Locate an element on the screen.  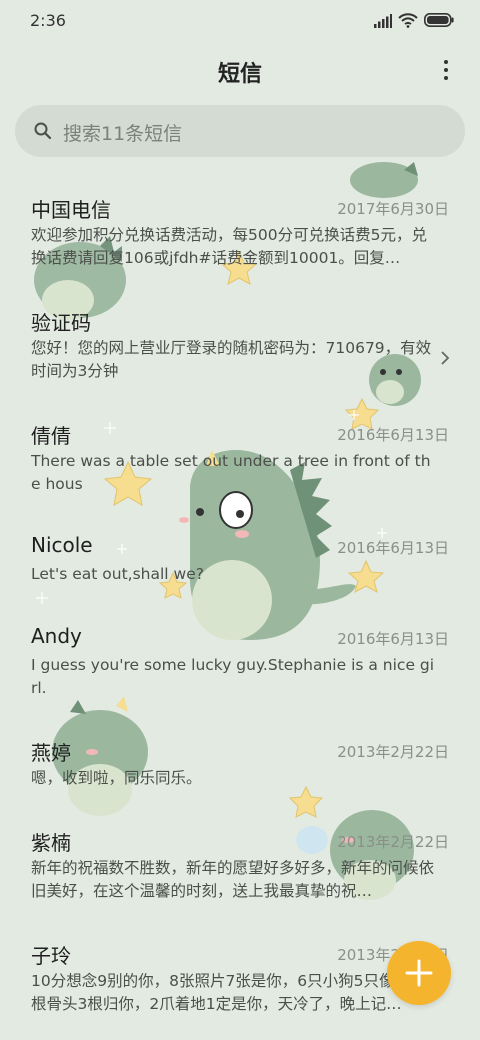
message-preview: 您好！您的网上营业厅登录的随机密码为：710679，有效时间为3分钟 is located at coordinates (231, 359).